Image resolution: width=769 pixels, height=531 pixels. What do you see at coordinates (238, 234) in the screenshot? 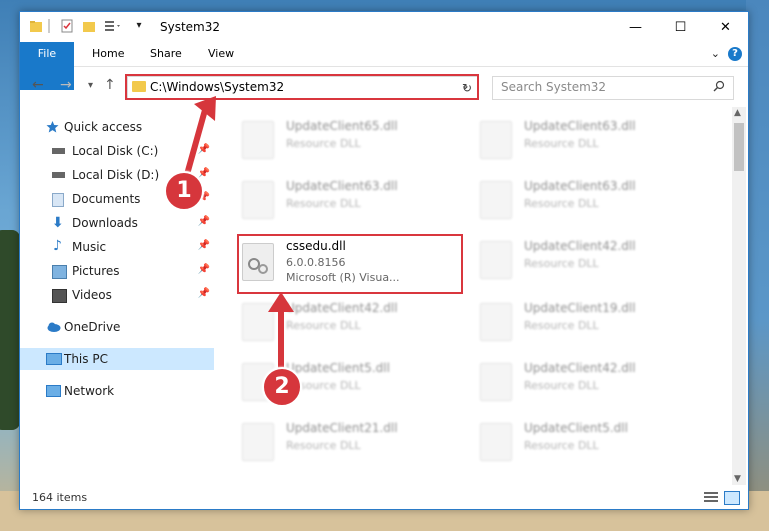
I see `annotation-arrows` at bounding box center [238, 234].